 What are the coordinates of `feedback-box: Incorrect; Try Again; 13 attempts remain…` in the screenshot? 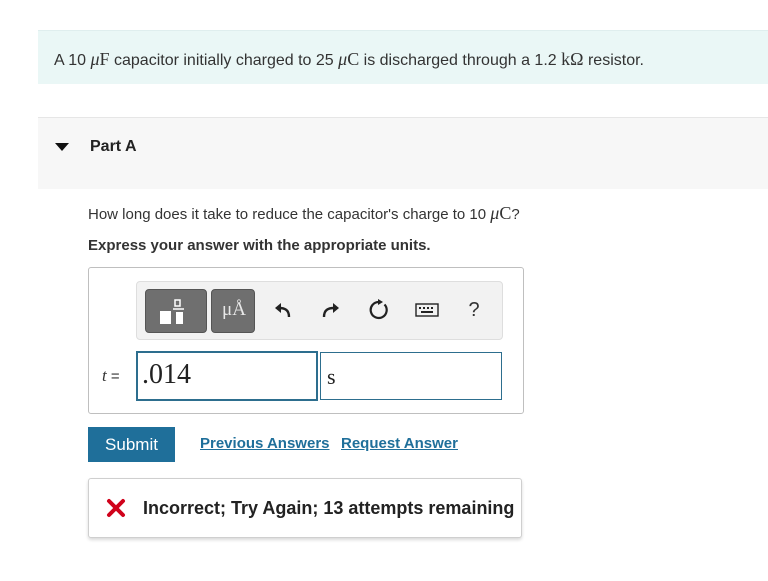 It's located at (305, 508).